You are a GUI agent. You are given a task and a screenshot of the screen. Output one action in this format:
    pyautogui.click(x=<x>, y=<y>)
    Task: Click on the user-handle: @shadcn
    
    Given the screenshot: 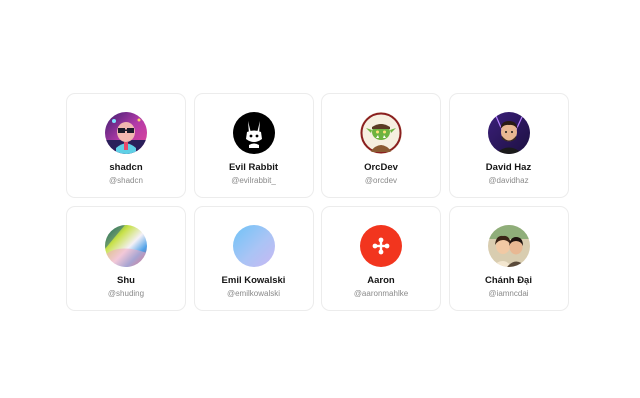 What is the action you would take?
    pyautogui.click(x=126, y=180)
    